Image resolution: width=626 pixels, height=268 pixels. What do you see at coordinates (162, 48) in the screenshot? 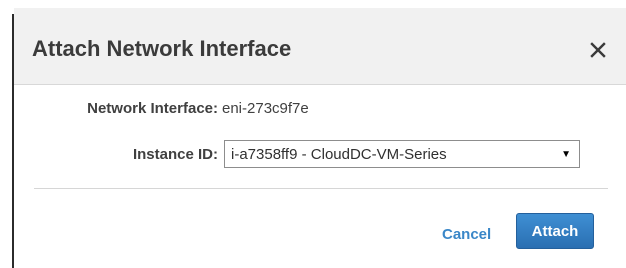
I see `dialog-title: Attach Network Interface` at bounding box center [162, 48].